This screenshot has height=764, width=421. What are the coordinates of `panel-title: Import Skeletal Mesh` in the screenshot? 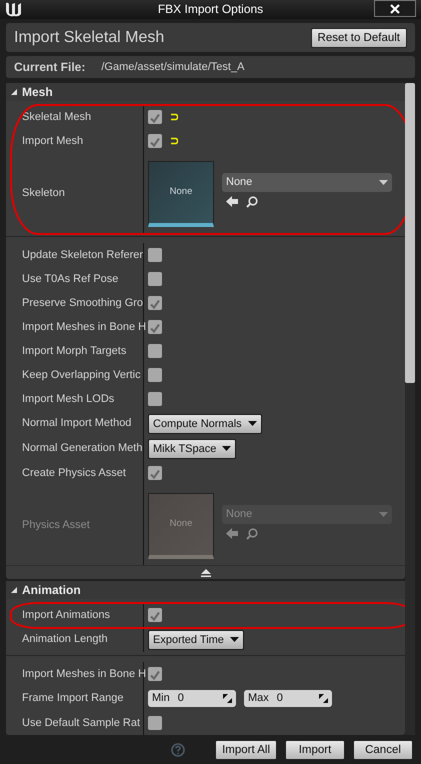 It's located at (89, 38).